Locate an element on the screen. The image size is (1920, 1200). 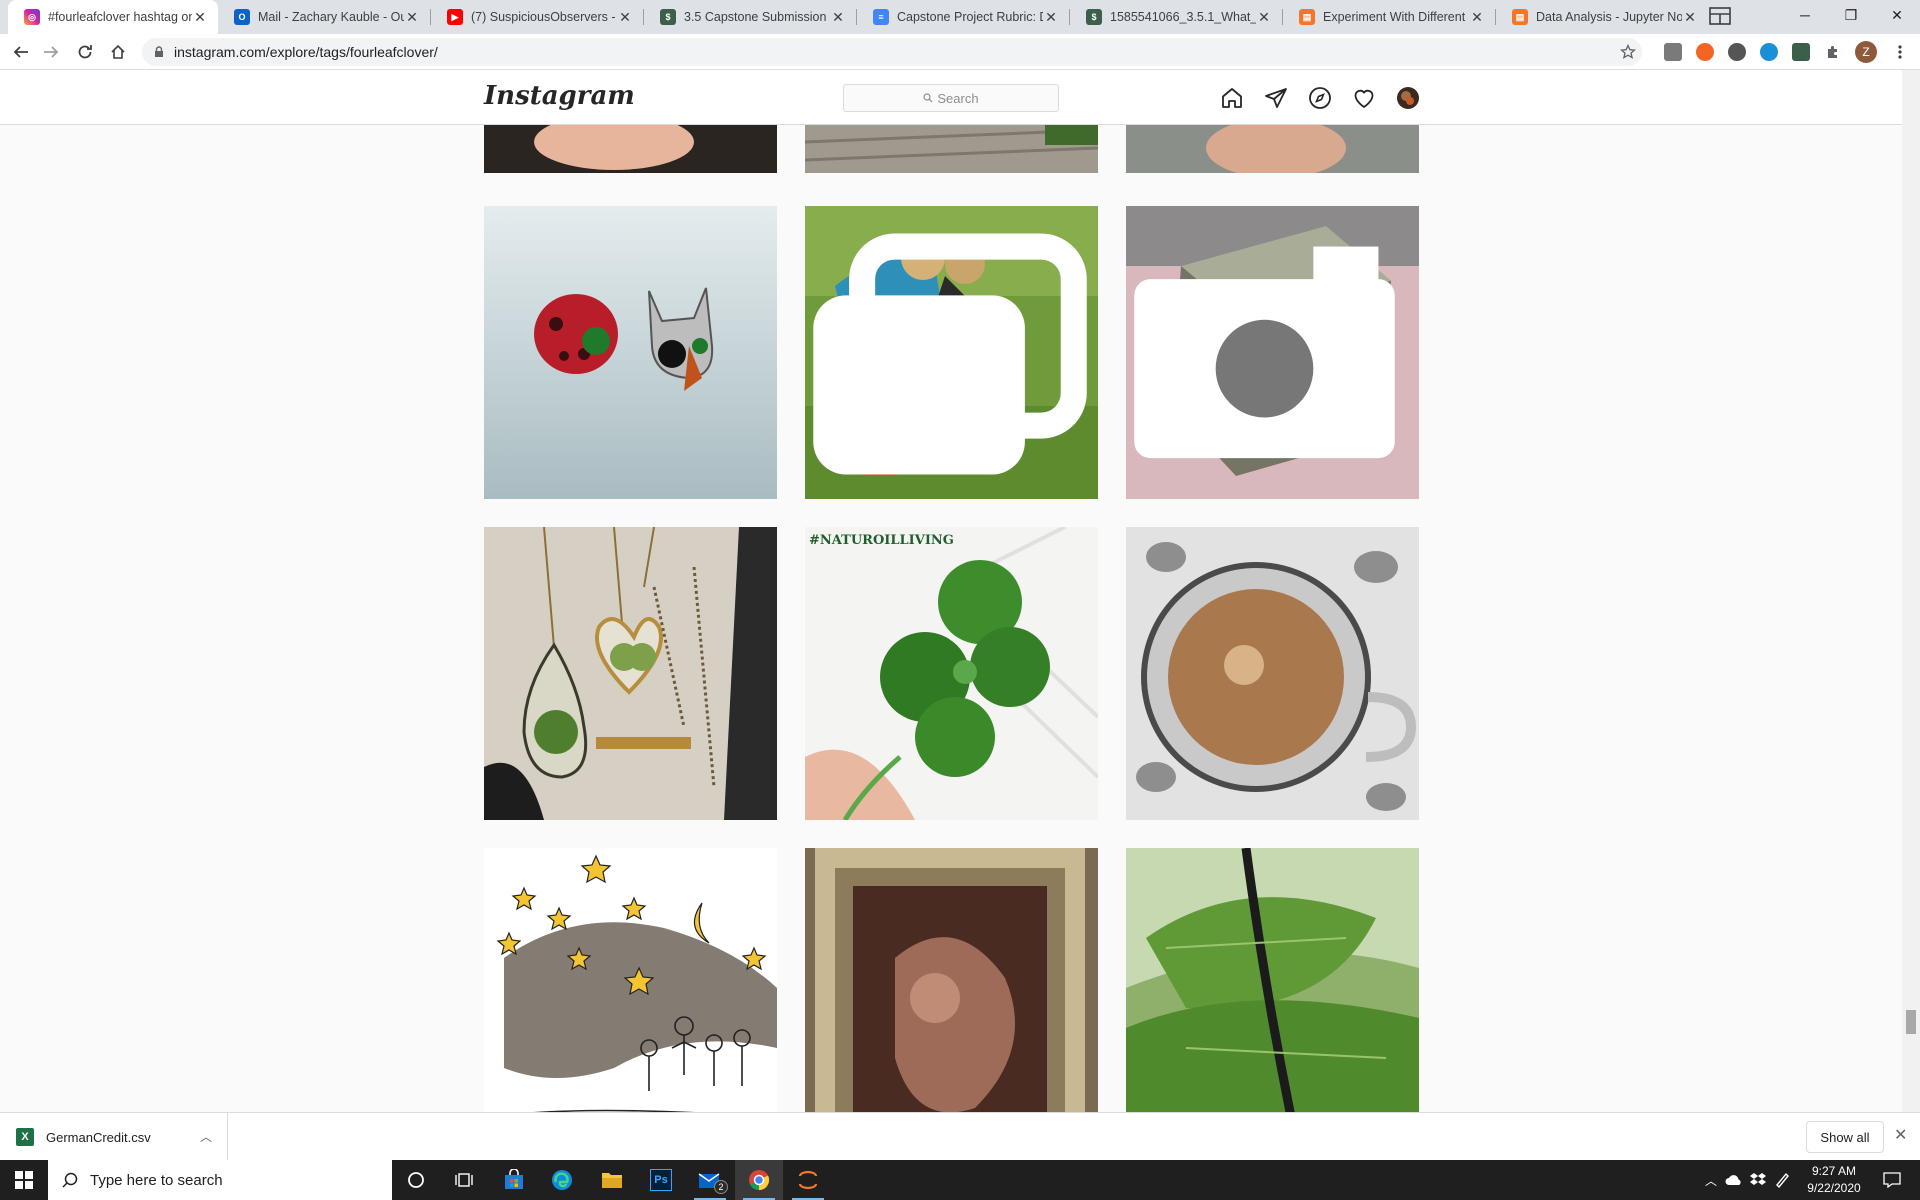
tab-what-da: $ 1585541066_3.5.1_What_Da ✕ is located at coordinates (1176, 17).